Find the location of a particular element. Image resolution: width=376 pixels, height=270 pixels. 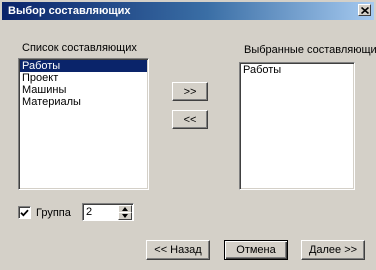

arrow-up-icon is located at coordinates (125, 209).